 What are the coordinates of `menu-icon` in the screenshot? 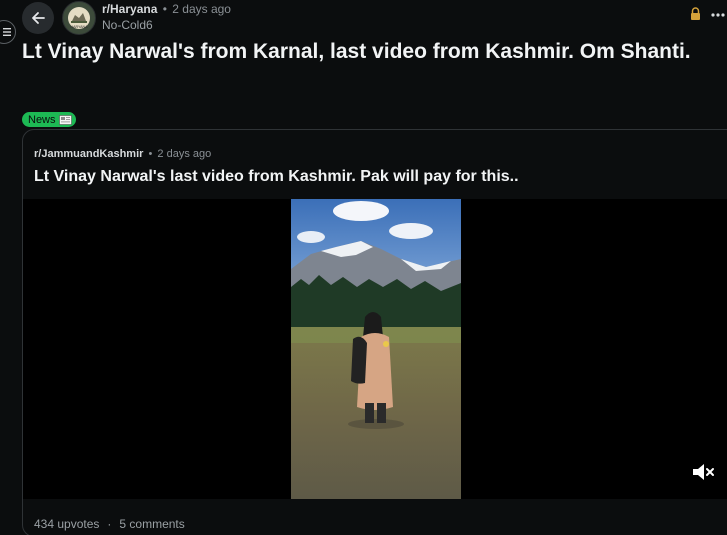 It's located at (6, 32).